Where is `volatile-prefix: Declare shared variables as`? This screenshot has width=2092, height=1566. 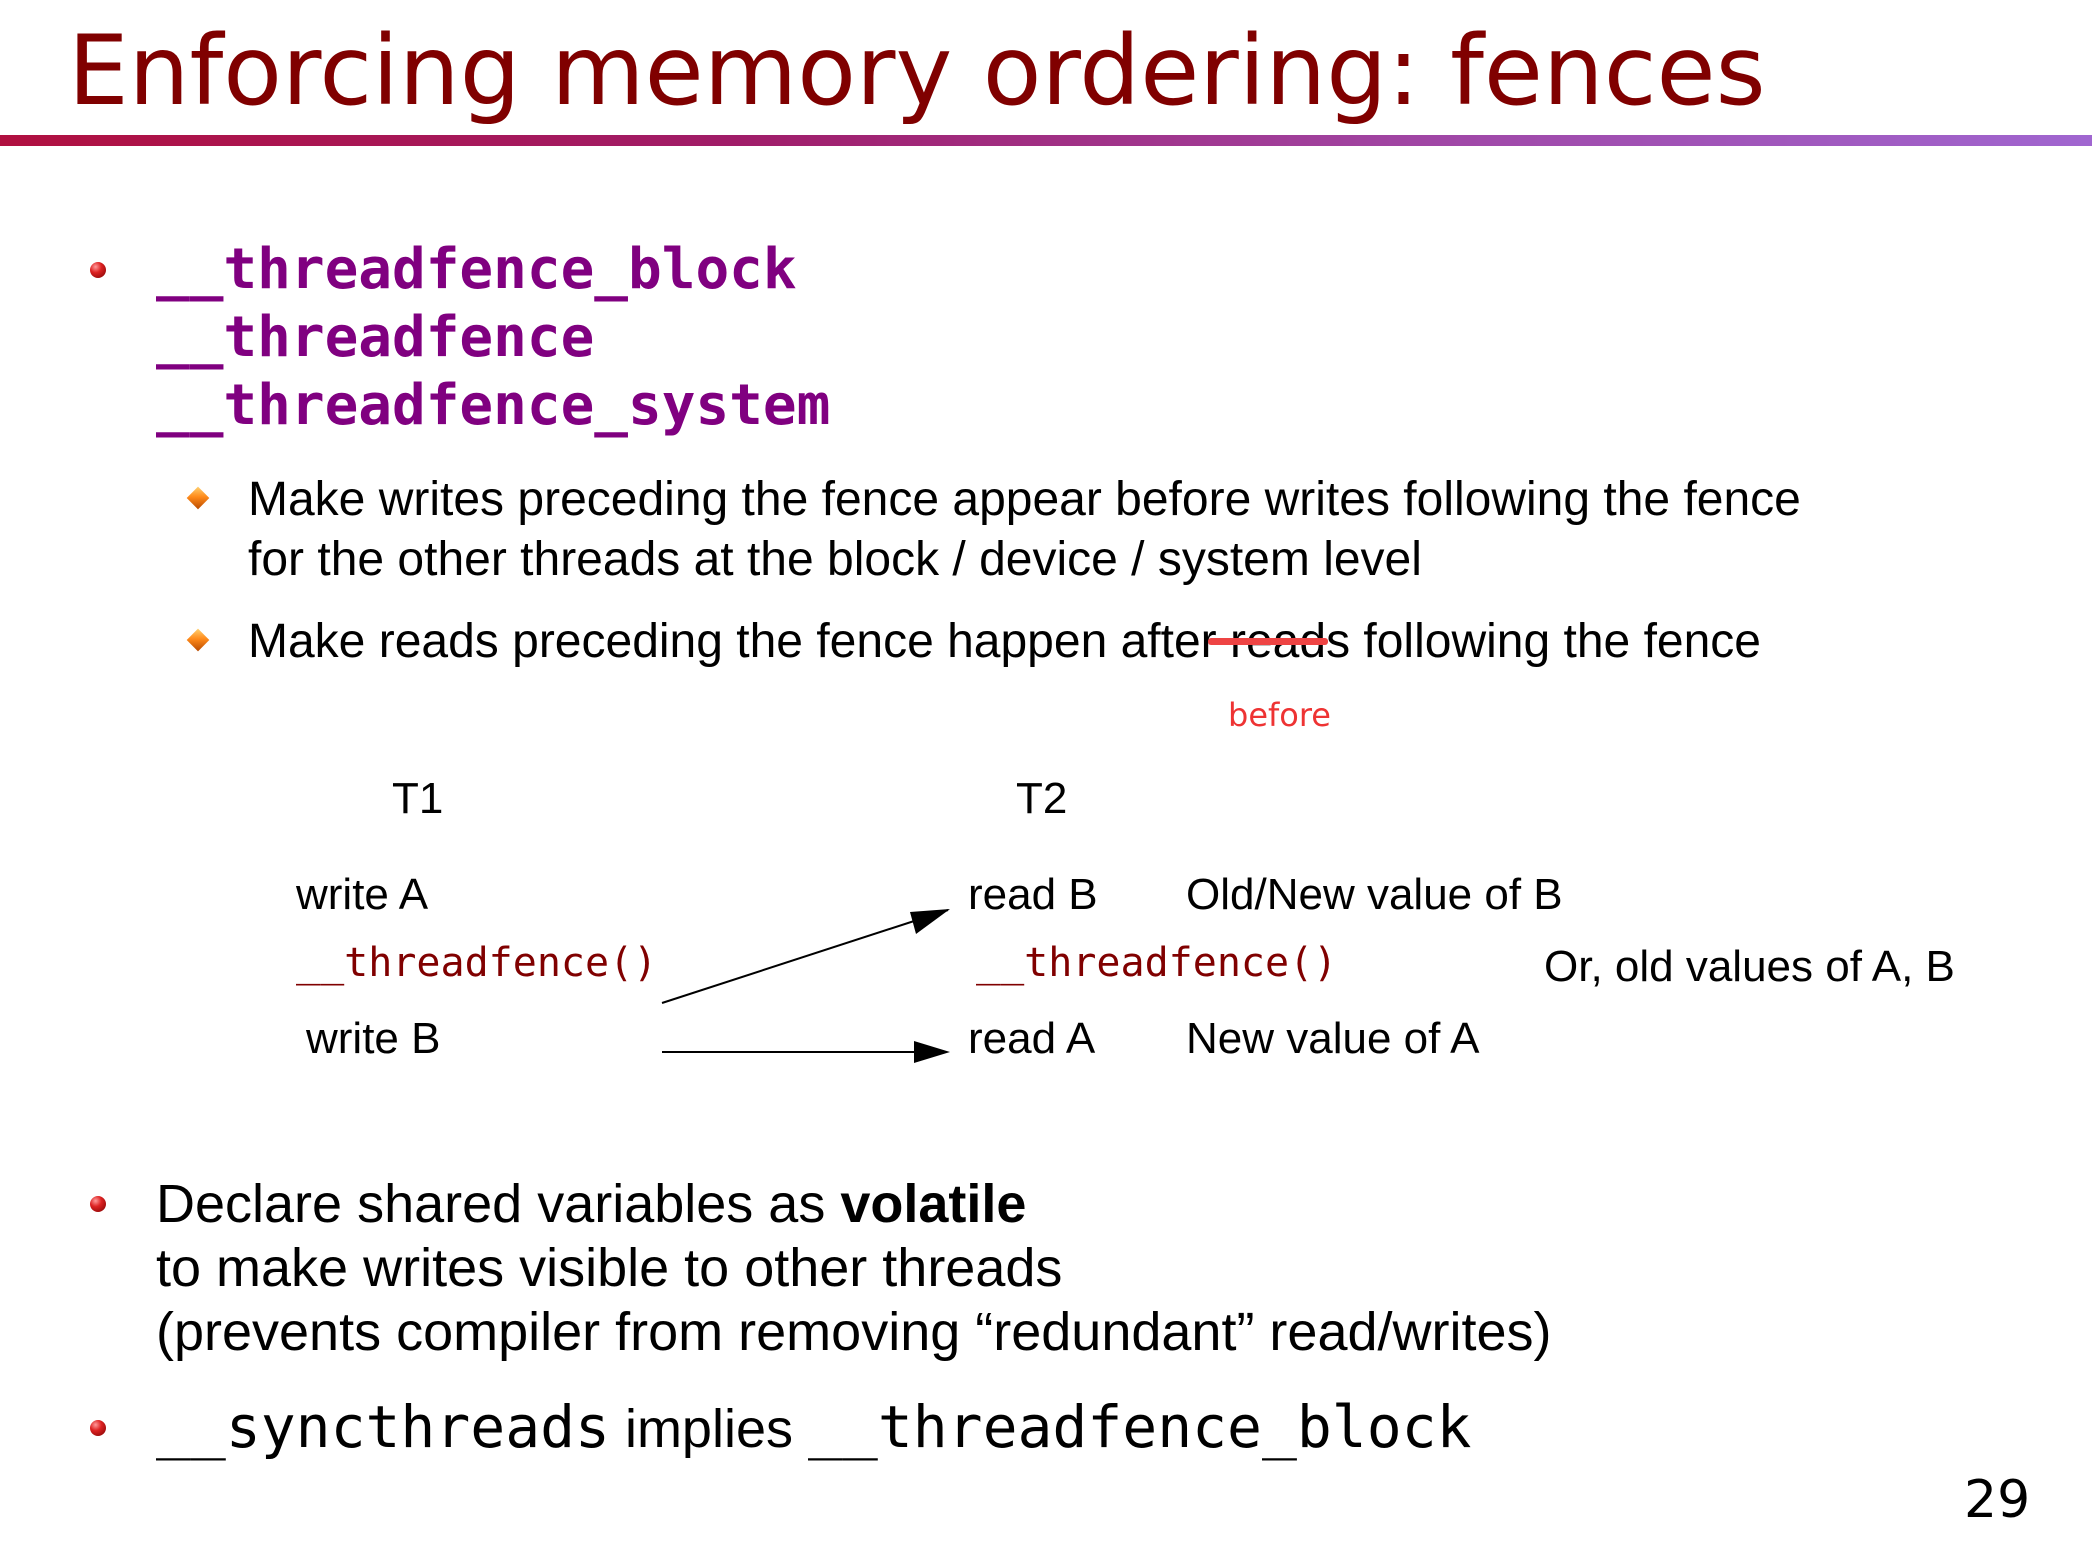 volatile-prefix: Declare shared variables as is located at coordinates (498, 1204).